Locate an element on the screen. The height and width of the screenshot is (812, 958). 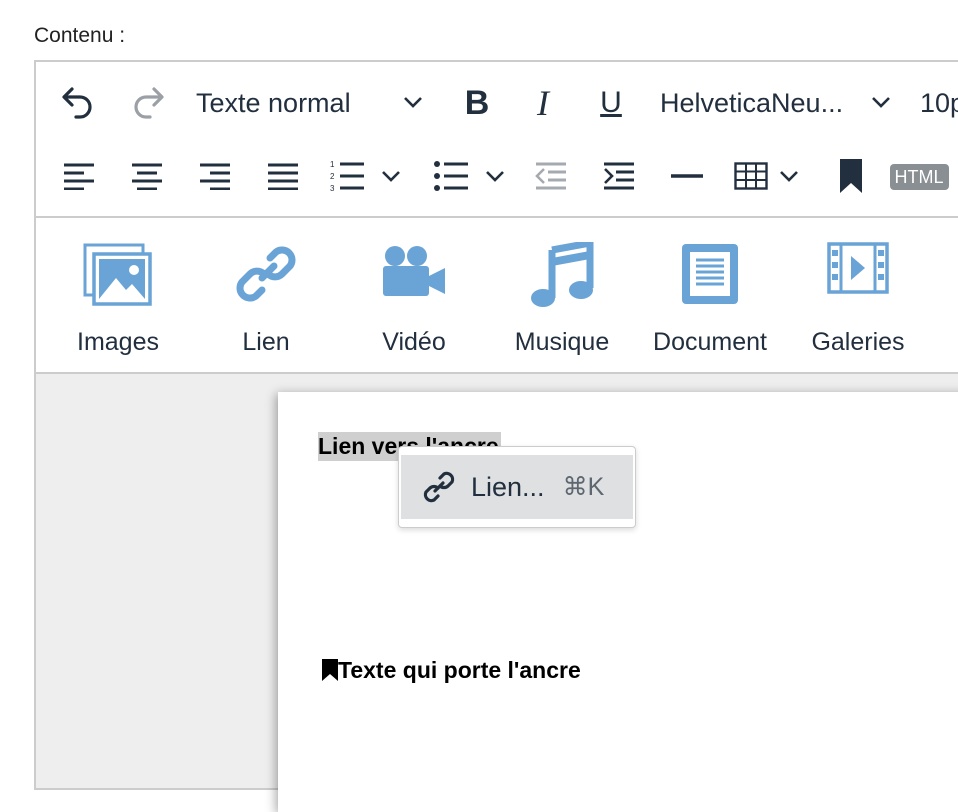
content-field-label: Contenu : is located at coordinates (80, 35).